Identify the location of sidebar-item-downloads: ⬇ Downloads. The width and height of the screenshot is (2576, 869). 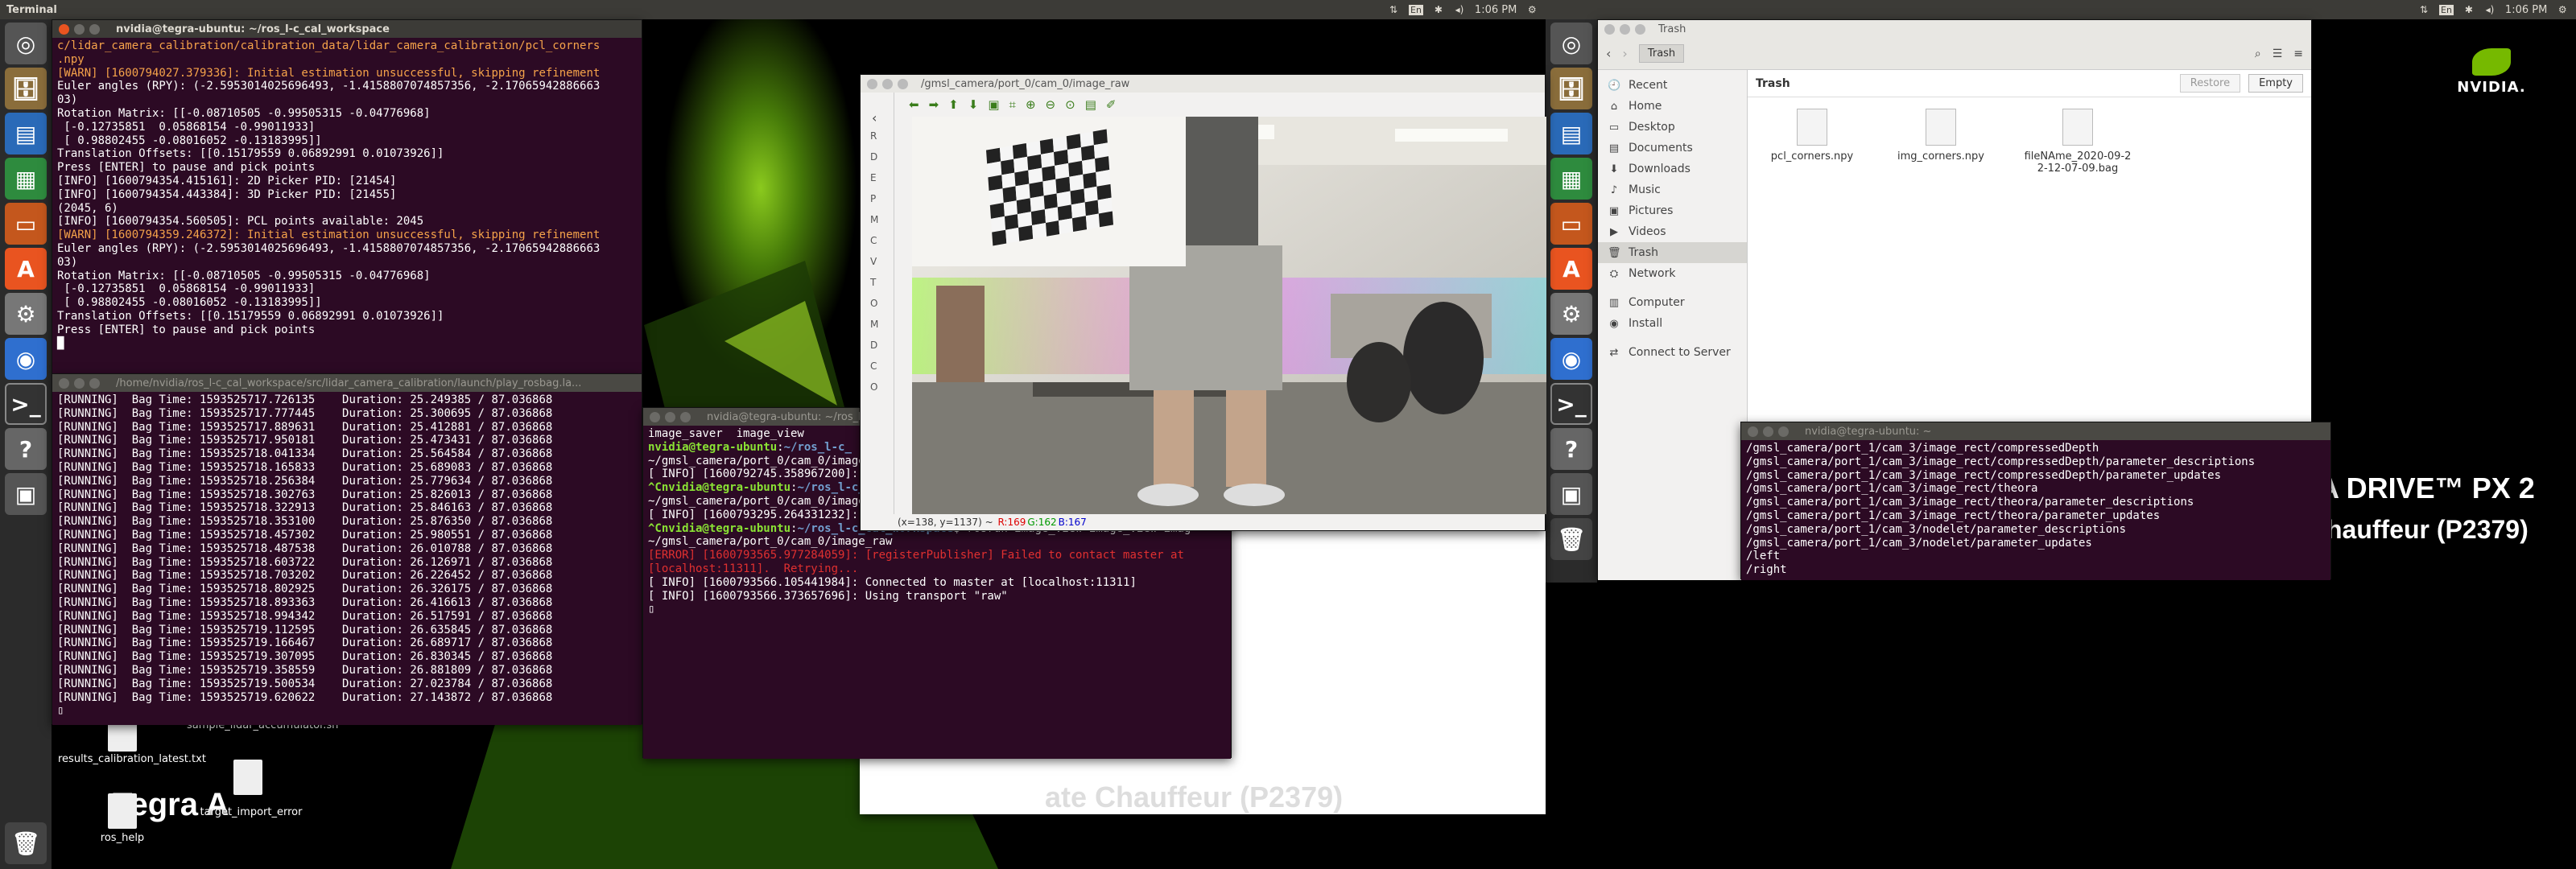
(1672, 169).